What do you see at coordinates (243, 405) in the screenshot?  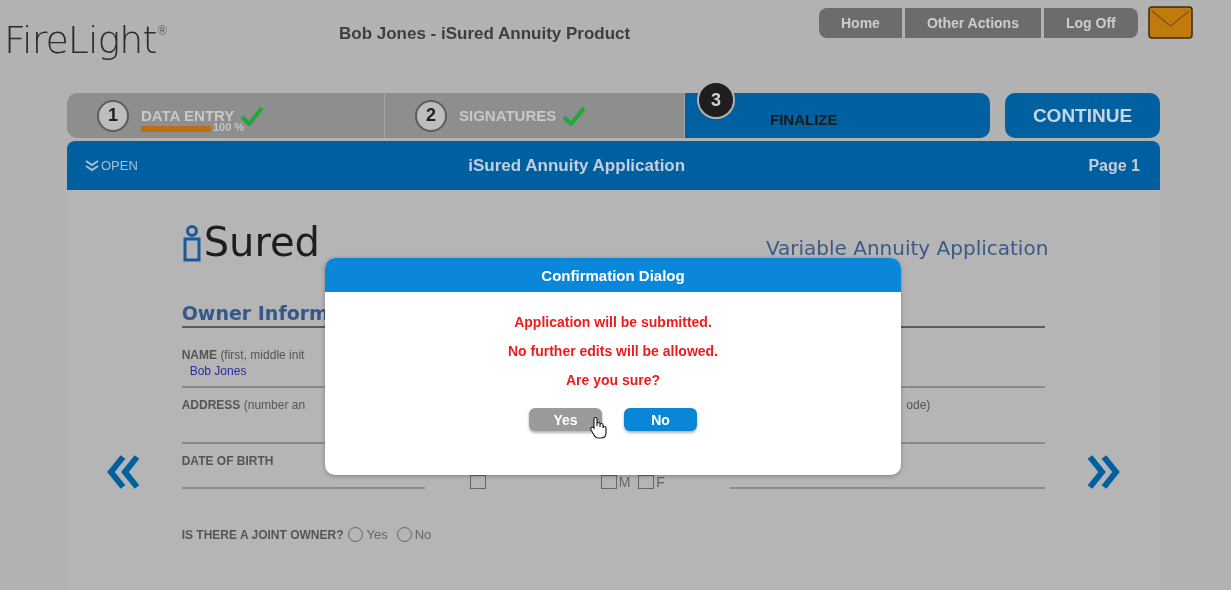 I see `field-label: ADDRESS (number an` at bounding box center [243, 405].